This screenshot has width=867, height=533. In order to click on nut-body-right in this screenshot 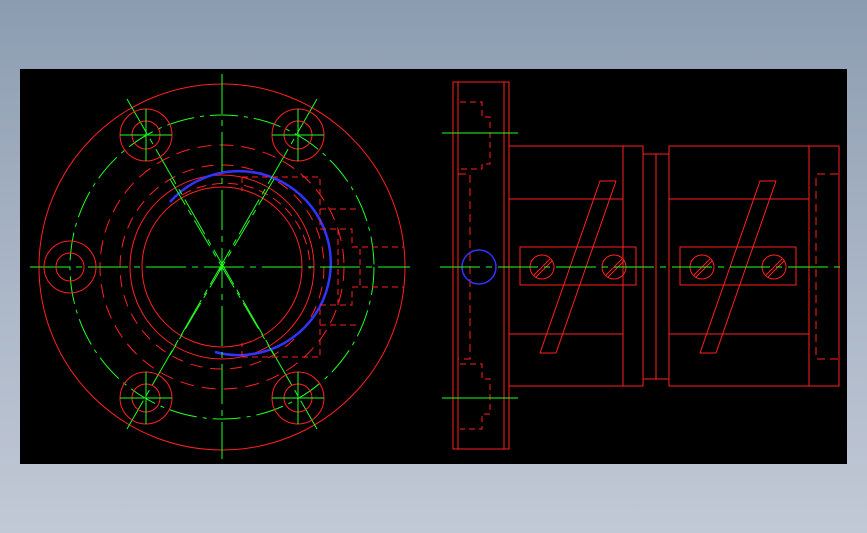, I will do `click(754, 266)`.